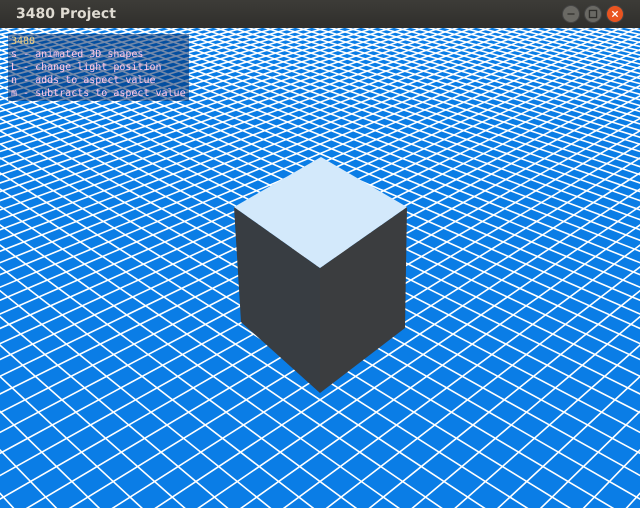 Image resolution: width=640 pixels, height=508 pixels. What do you see at coordinates (615, 14) in the screenshot?
I see `close-icon` at bounding box center [615, 14].